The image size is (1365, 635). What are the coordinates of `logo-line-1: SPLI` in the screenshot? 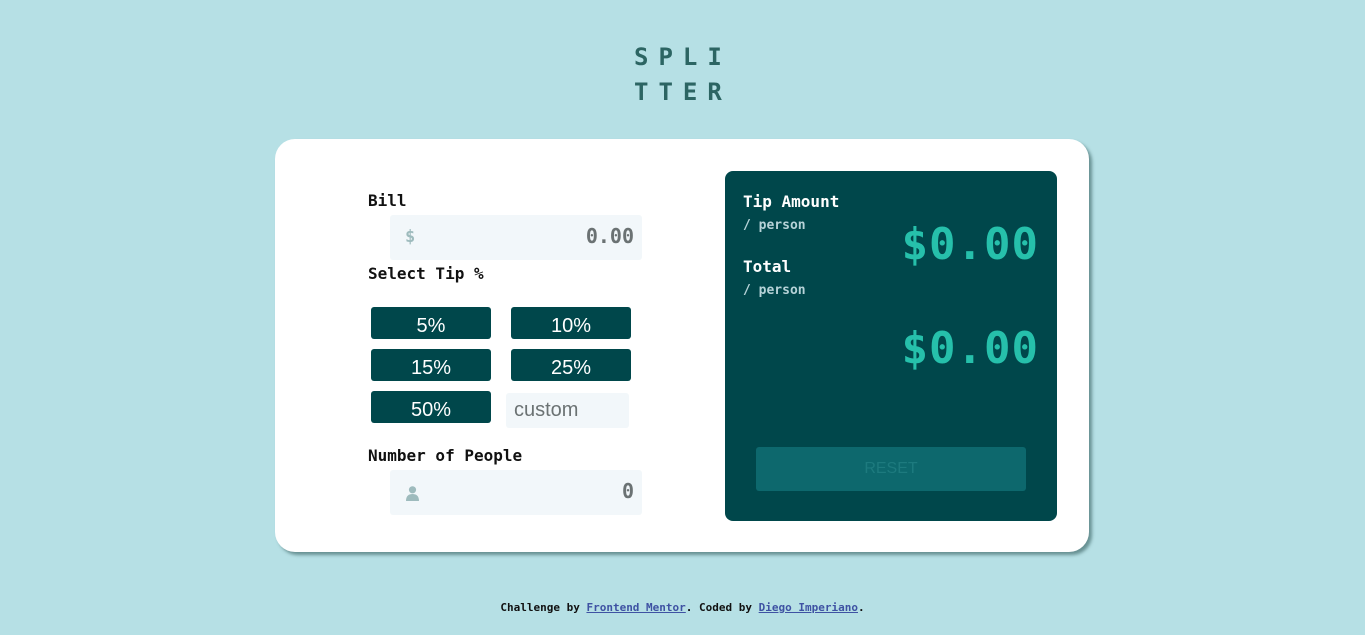 It's located at (683, 57).